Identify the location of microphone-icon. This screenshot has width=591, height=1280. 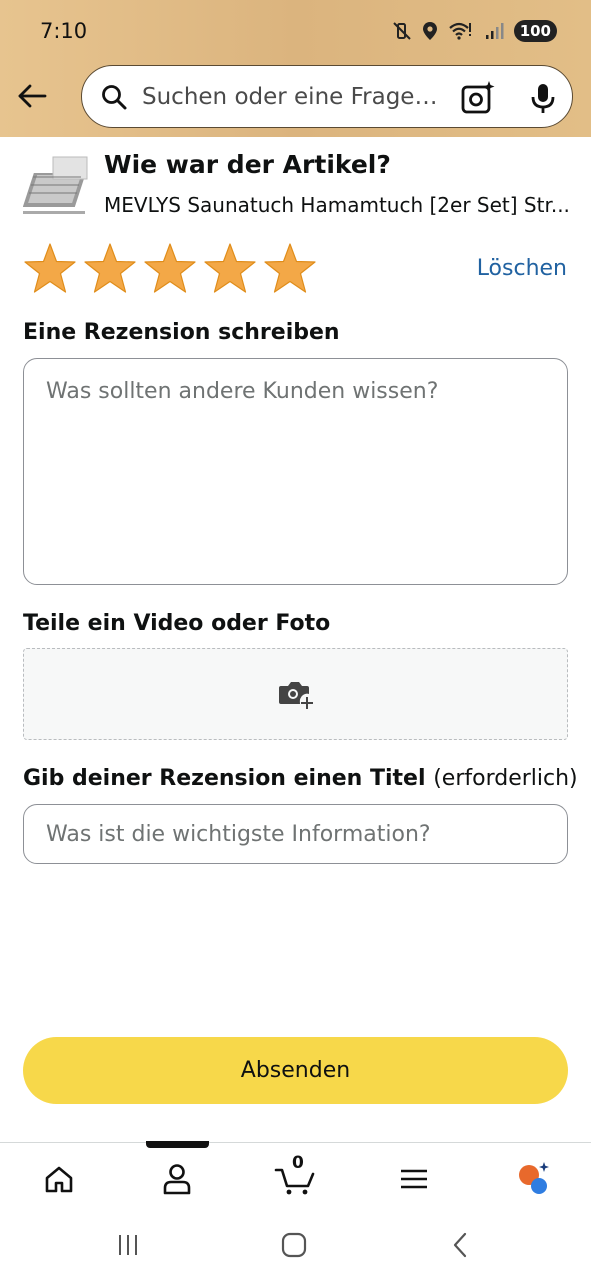
(543, 98).